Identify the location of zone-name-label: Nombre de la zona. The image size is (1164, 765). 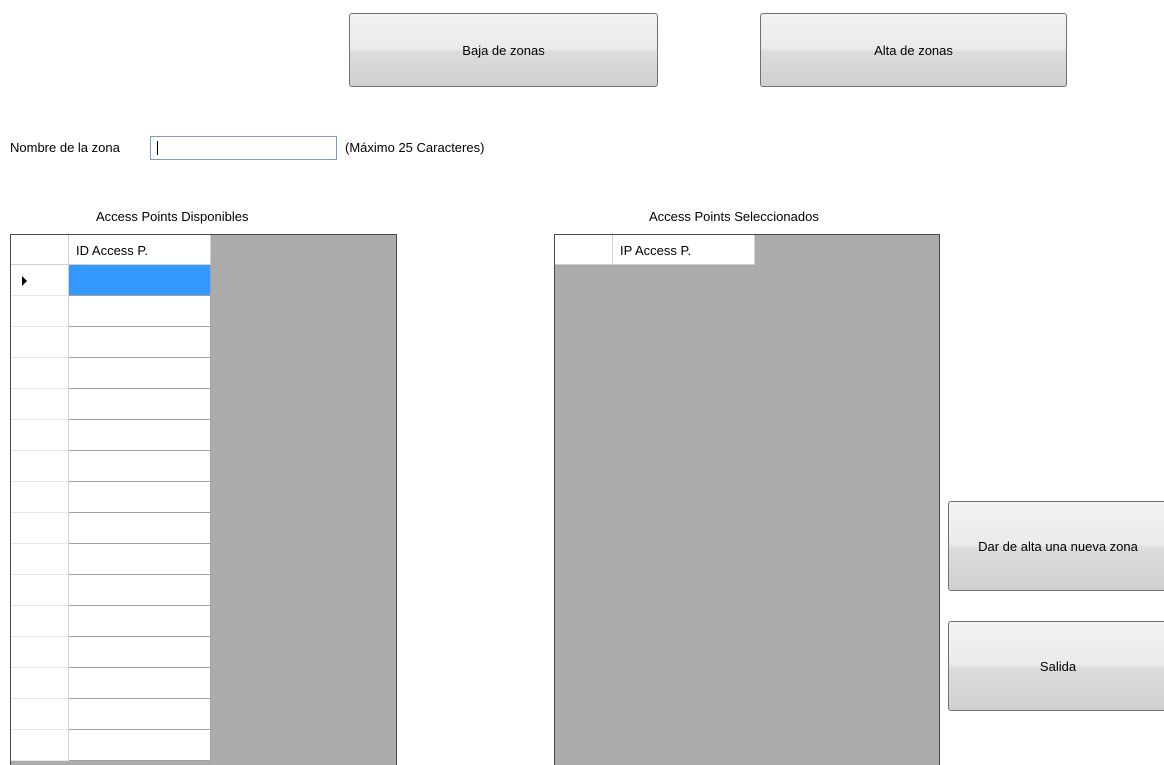
(65, 147).